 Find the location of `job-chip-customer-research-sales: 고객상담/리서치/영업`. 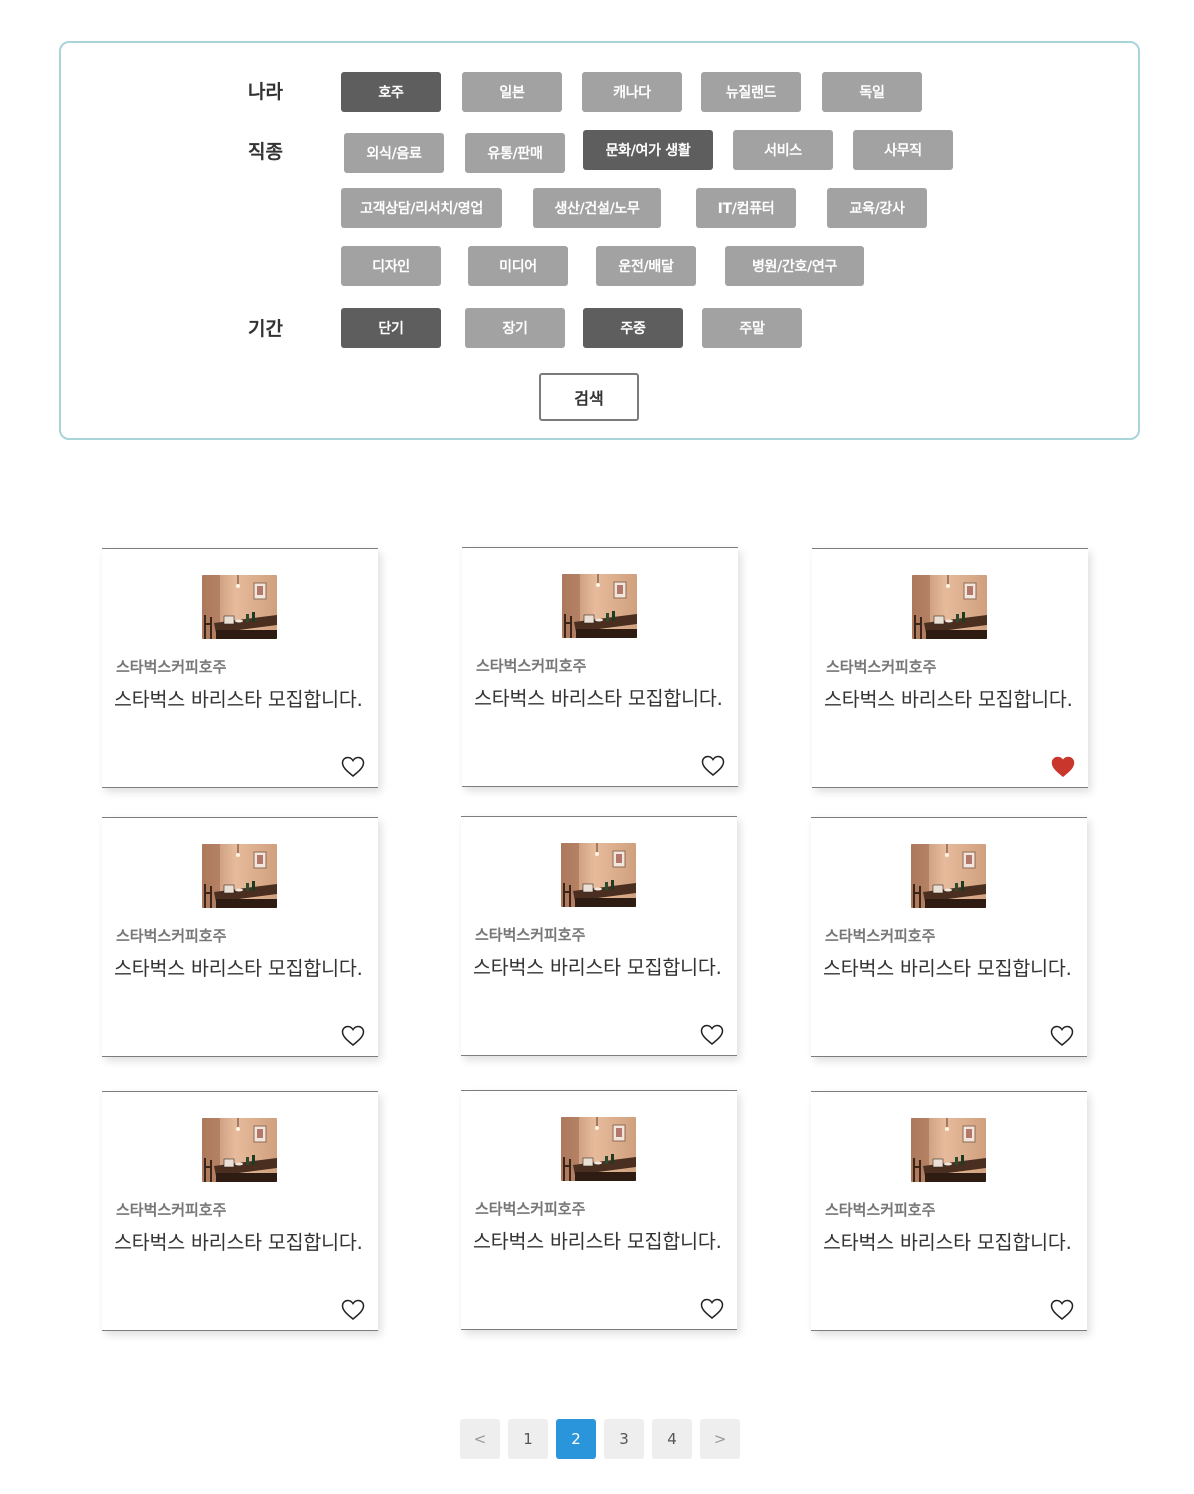

job-chip-customer-research-sales: 고객상담/리서치/영업 is located at coordinates (421, 208).